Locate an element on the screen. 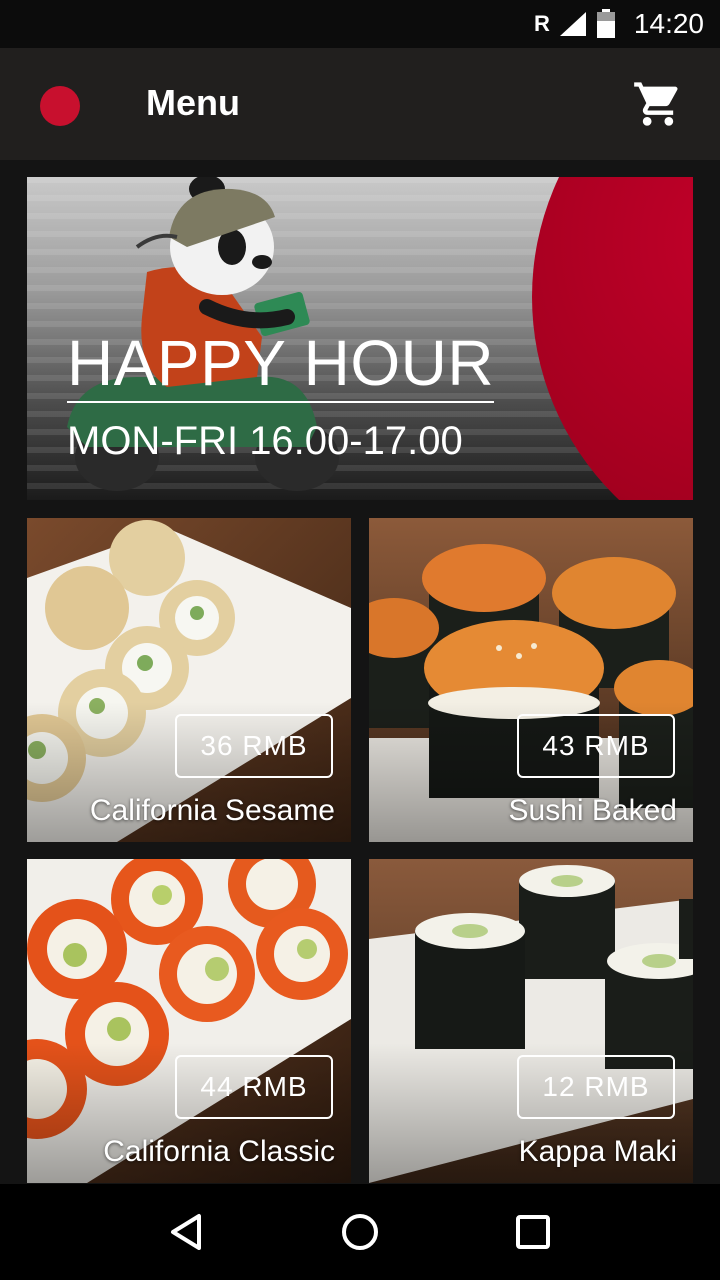 The image size is (720, 1280). signal-icon is located at coordinates (572, 24).